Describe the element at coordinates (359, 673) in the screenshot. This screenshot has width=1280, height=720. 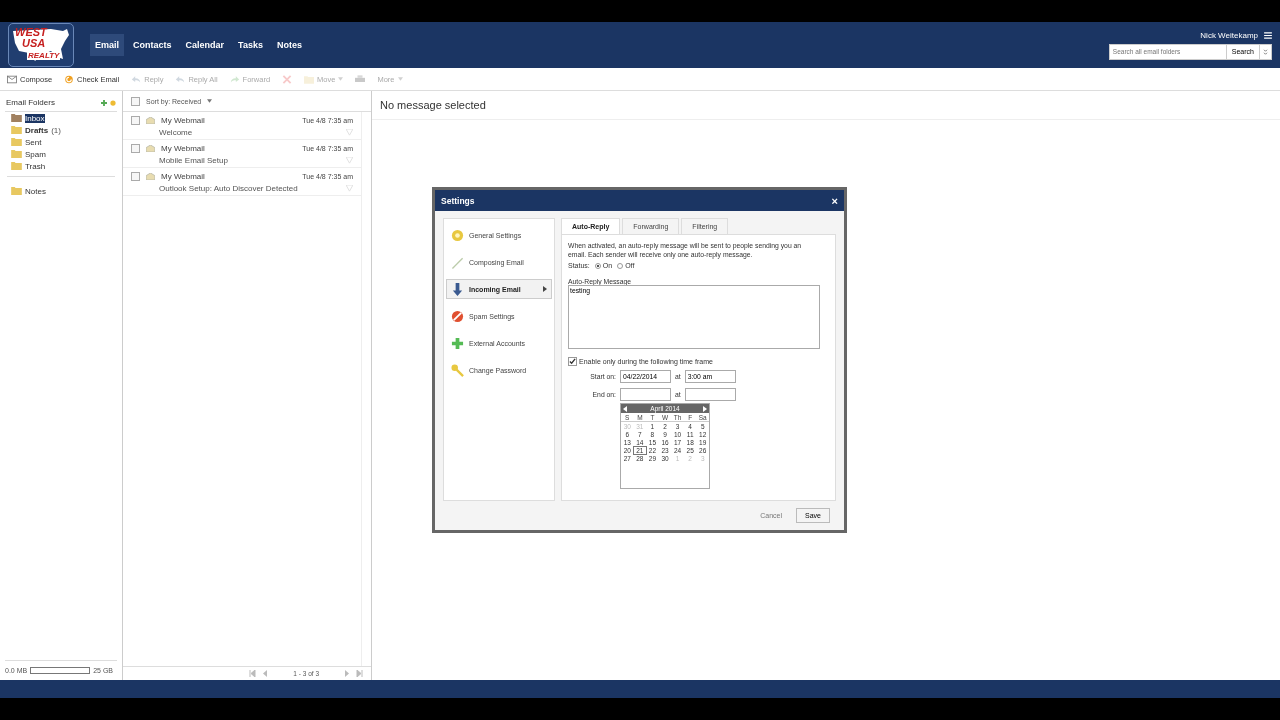
I see `last-page-icon` at that location.